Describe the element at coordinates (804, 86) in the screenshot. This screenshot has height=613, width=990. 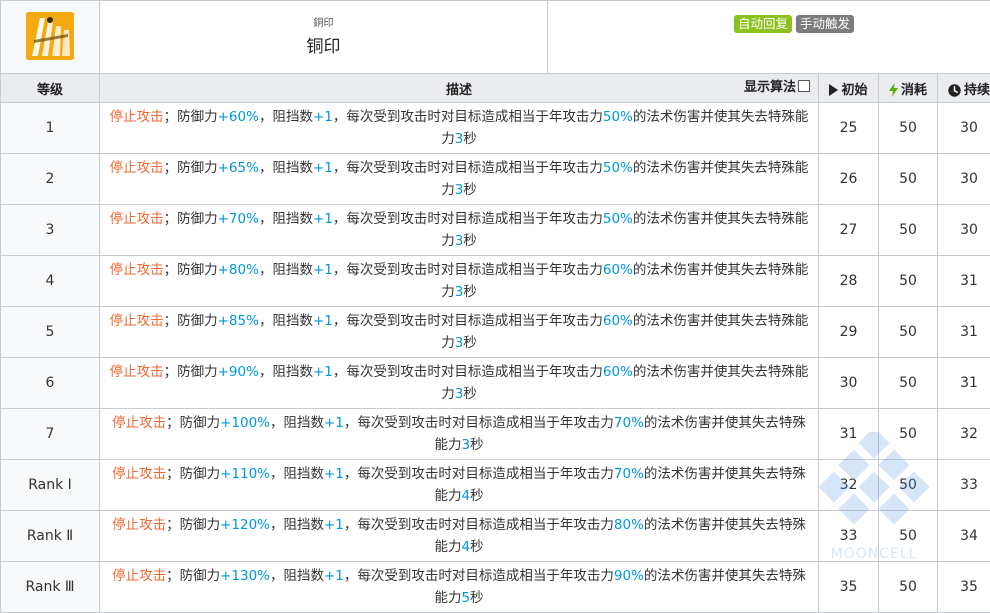
I see `show-formula-checkbox` at that location.